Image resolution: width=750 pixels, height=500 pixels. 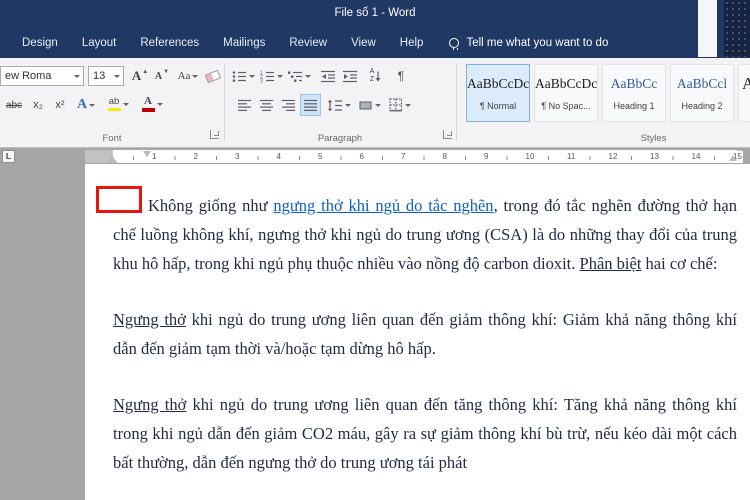 What do you see at coordinates (310, 105) in the screenshot?
I see `justify-button` at bounding box center [310, 105].